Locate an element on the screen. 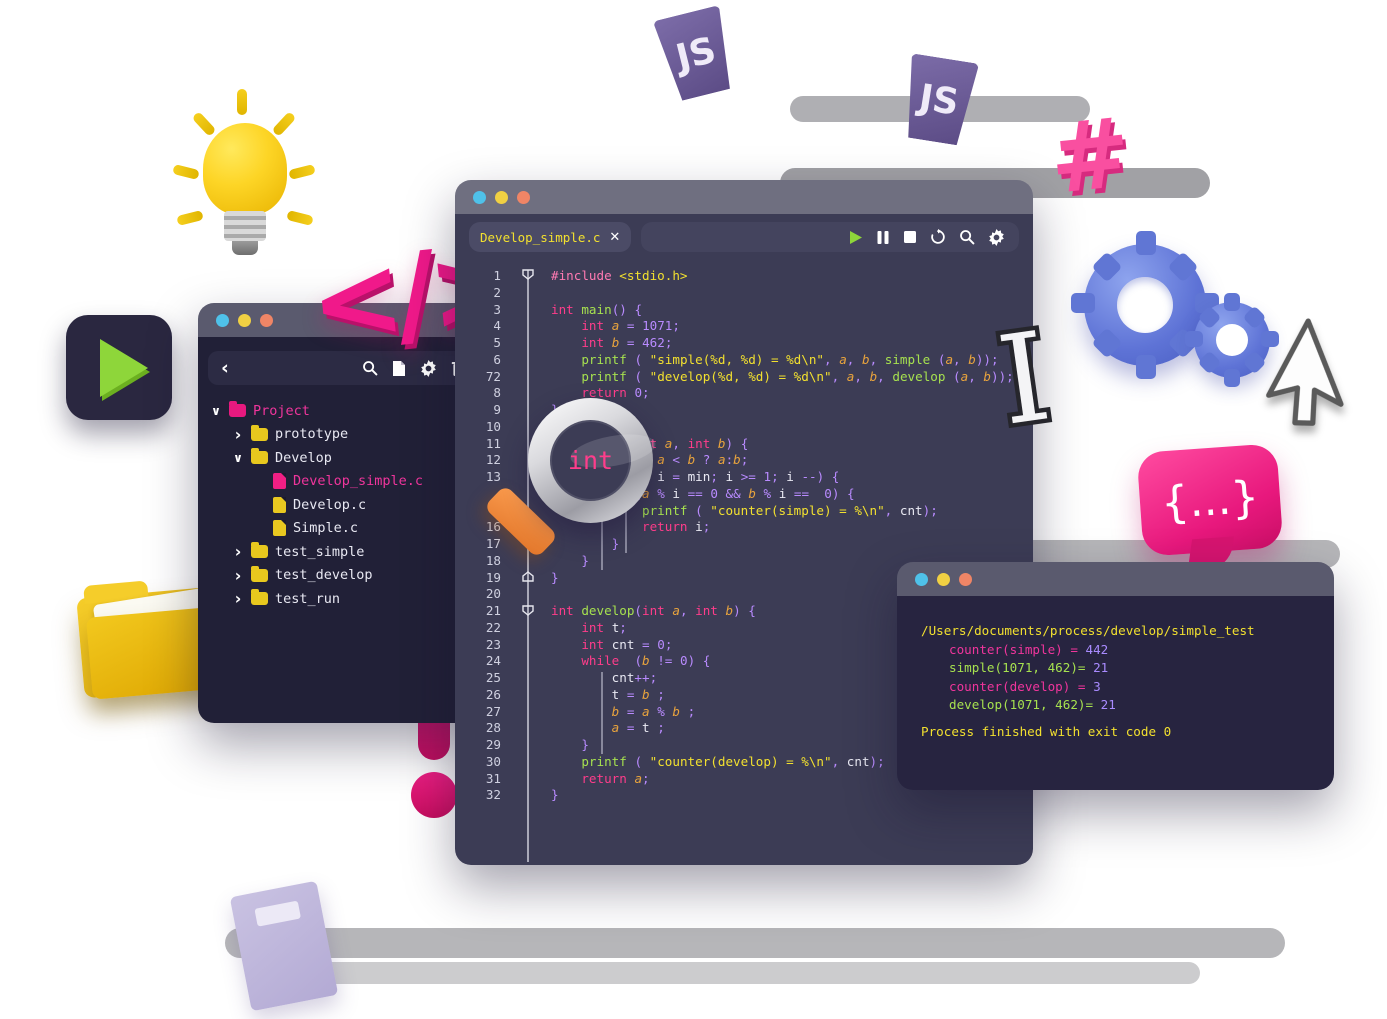 The height and width of the screenshot is (1019, 1387). line-number: 1 is located at coordinates (497, 275).